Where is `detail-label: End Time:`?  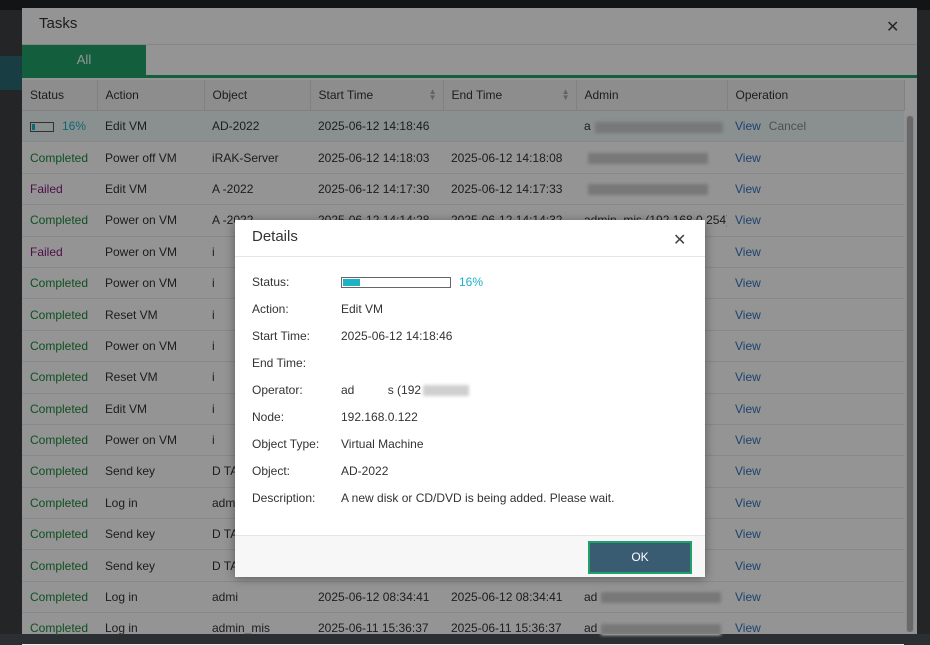
detail-label: End Time: is located at coordinates (279, 363).